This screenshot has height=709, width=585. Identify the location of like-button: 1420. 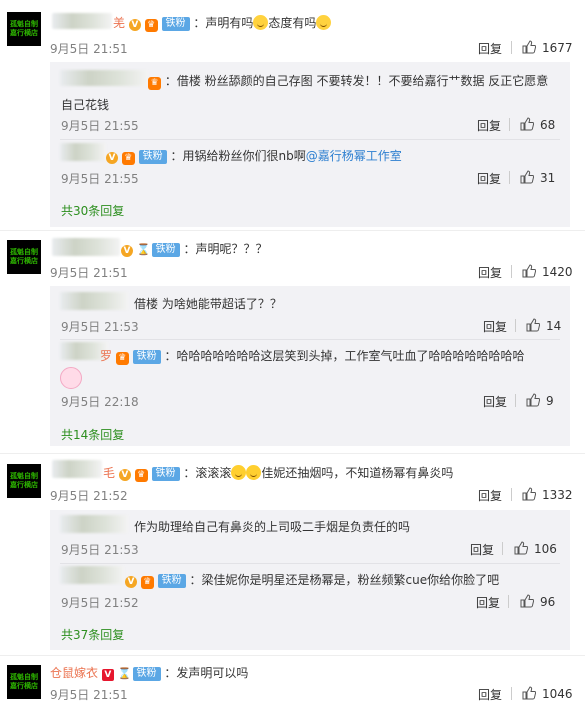
(547, 271).